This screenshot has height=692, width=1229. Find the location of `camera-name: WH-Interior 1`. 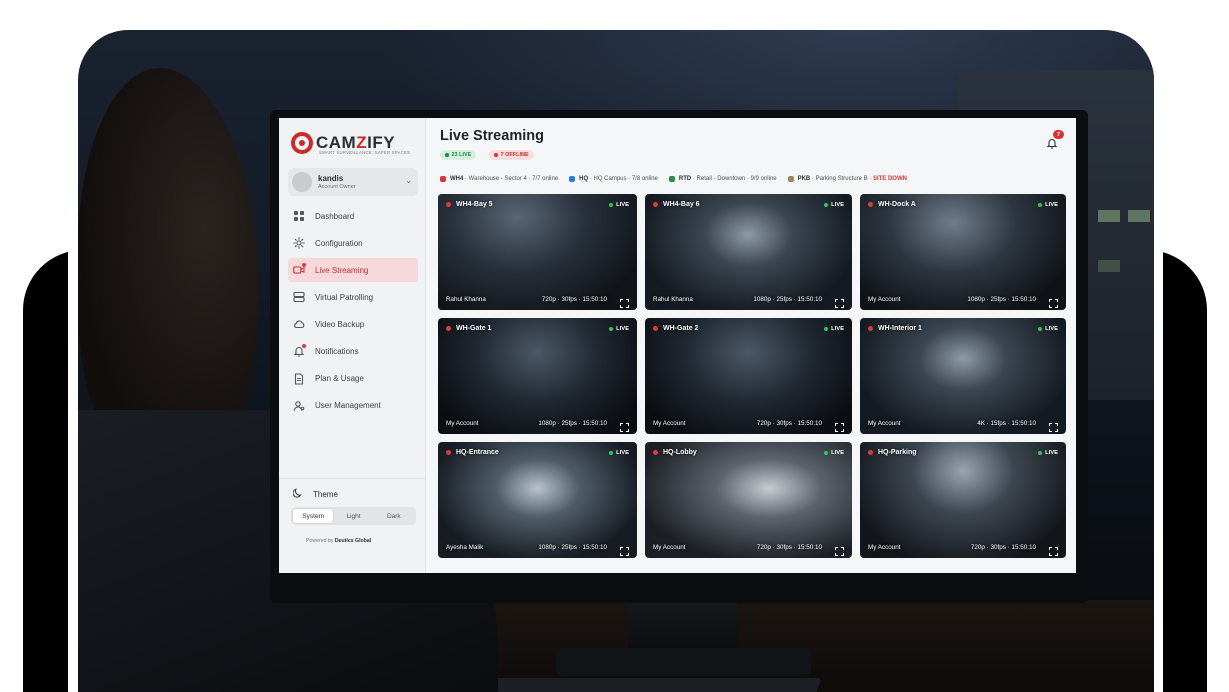

camera-name: WH-Interior 1 is located at coordinates (895, 328).